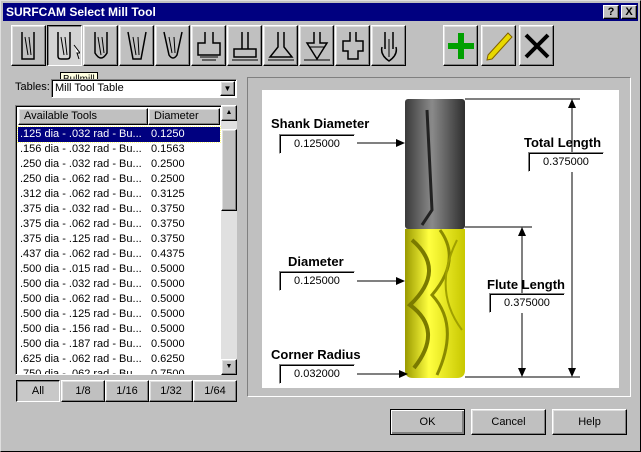 The height and width of the screenshot is (452, 641). I want to click on table-row: .375 dia - .062 rad - Bu... 0.3750, so click(119, 224).